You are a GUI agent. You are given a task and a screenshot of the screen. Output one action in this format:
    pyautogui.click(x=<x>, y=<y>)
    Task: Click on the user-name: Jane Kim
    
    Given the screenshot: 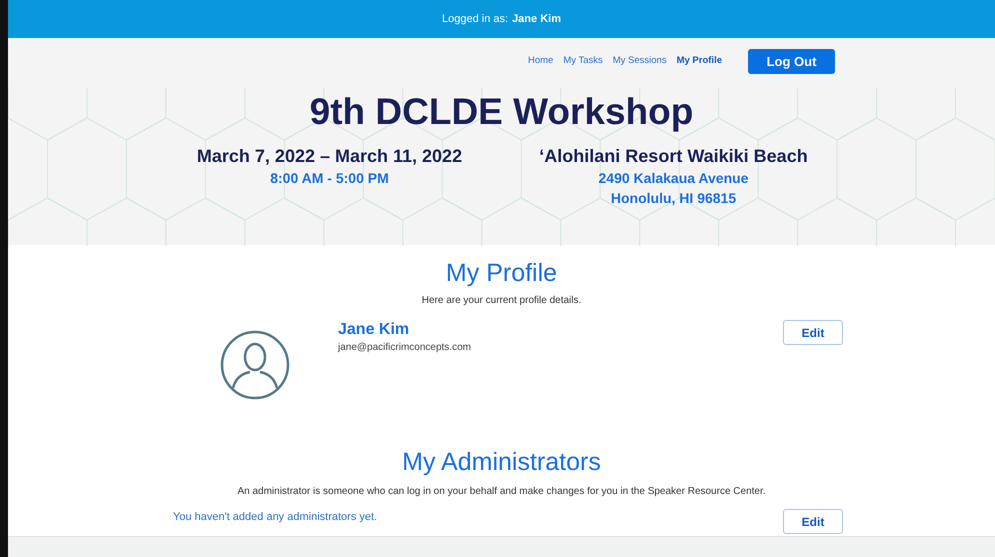 What is the action you would take?
    pyautogui.click(x=536, y=19)
    